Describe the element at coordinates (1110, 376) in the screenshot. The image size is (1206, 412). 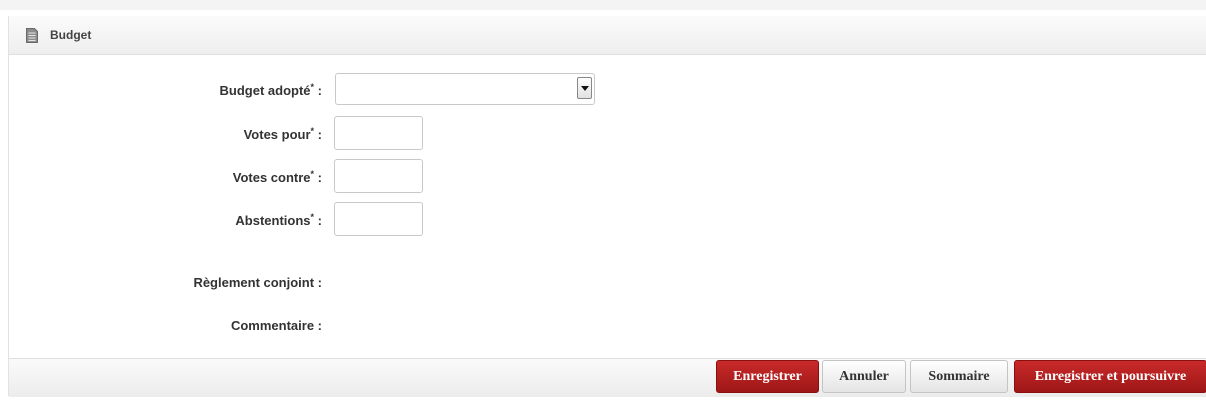
I see `save-and-continue-button: Enregistrer et poursuivre` at that location.